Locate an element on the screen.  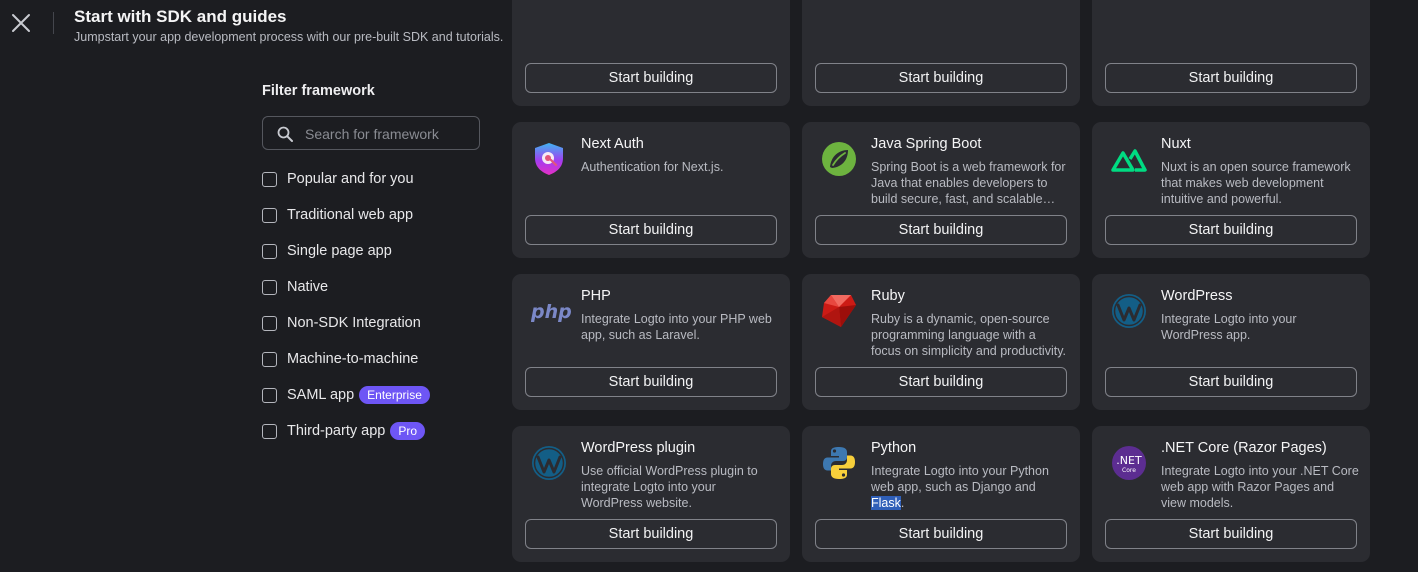
filter-m2m: Machine-to-machine is located at coordinates (340, 359).